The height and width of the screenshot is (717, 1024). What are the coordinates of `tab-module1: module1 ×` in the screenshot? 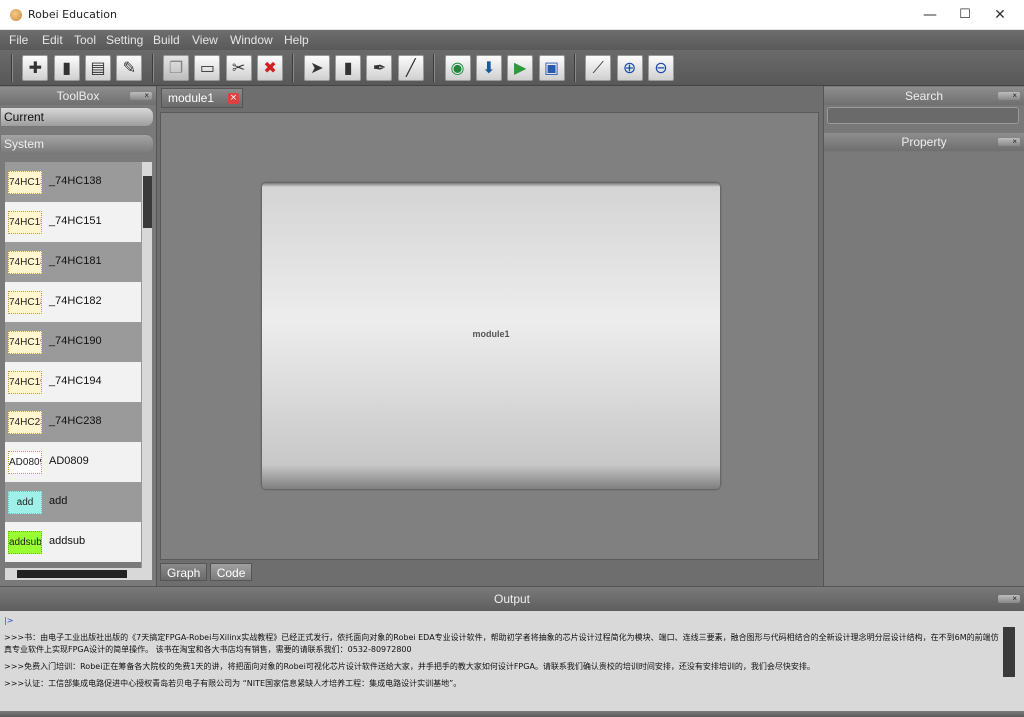 It's located at (202, 98).